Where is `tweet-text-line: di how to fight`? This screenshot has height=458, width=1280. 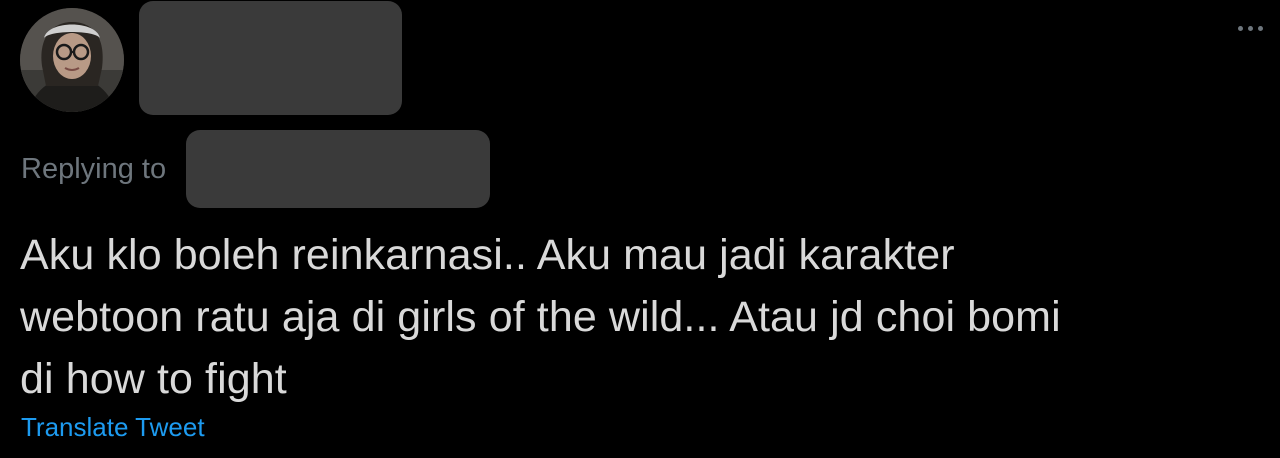
tweet-text-line: di how to fight is located at coordinates (153, 379).